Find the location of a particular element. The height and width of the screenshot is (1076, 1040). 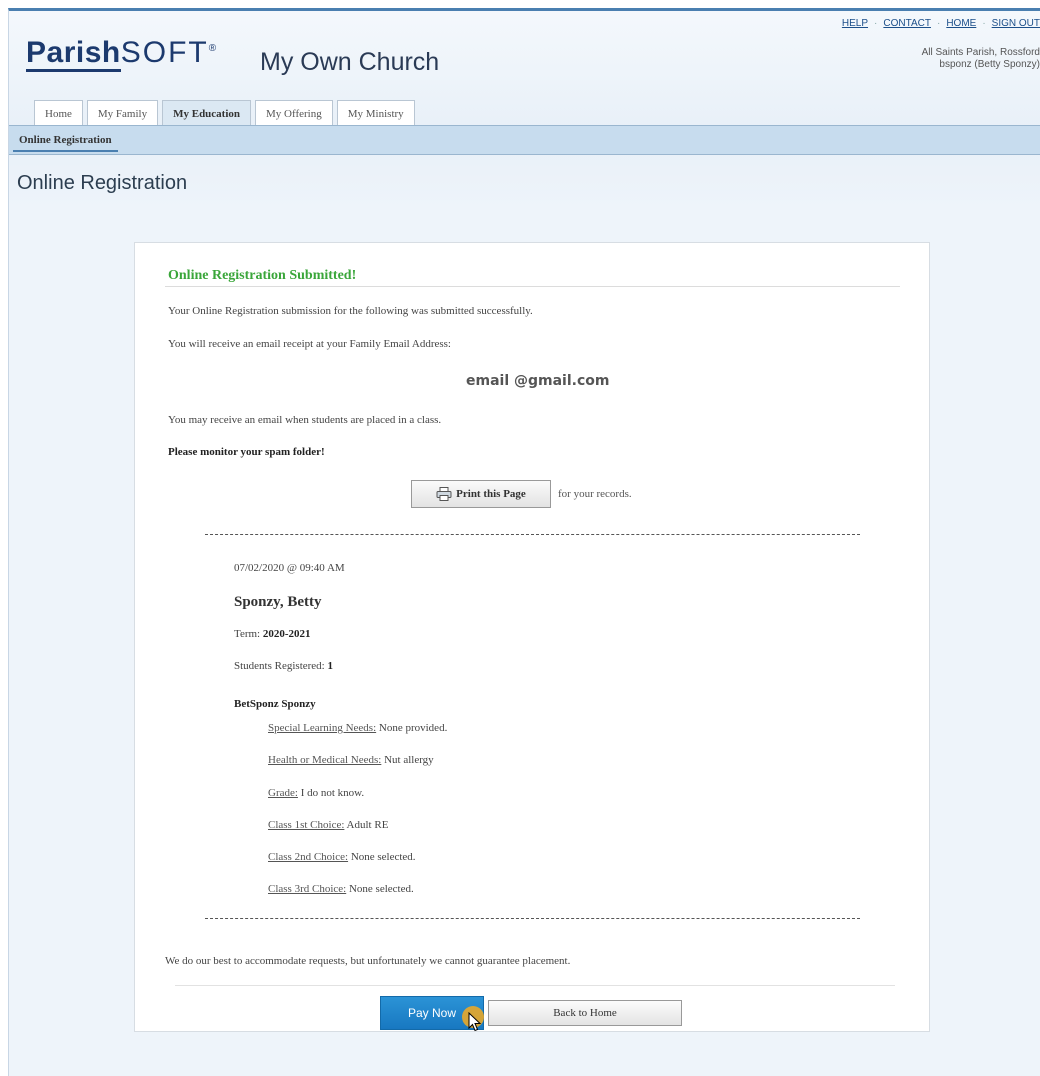

field-health-medical-needs: Health or Medical Needs: Nut allergy is located at coordinates (351, 760).